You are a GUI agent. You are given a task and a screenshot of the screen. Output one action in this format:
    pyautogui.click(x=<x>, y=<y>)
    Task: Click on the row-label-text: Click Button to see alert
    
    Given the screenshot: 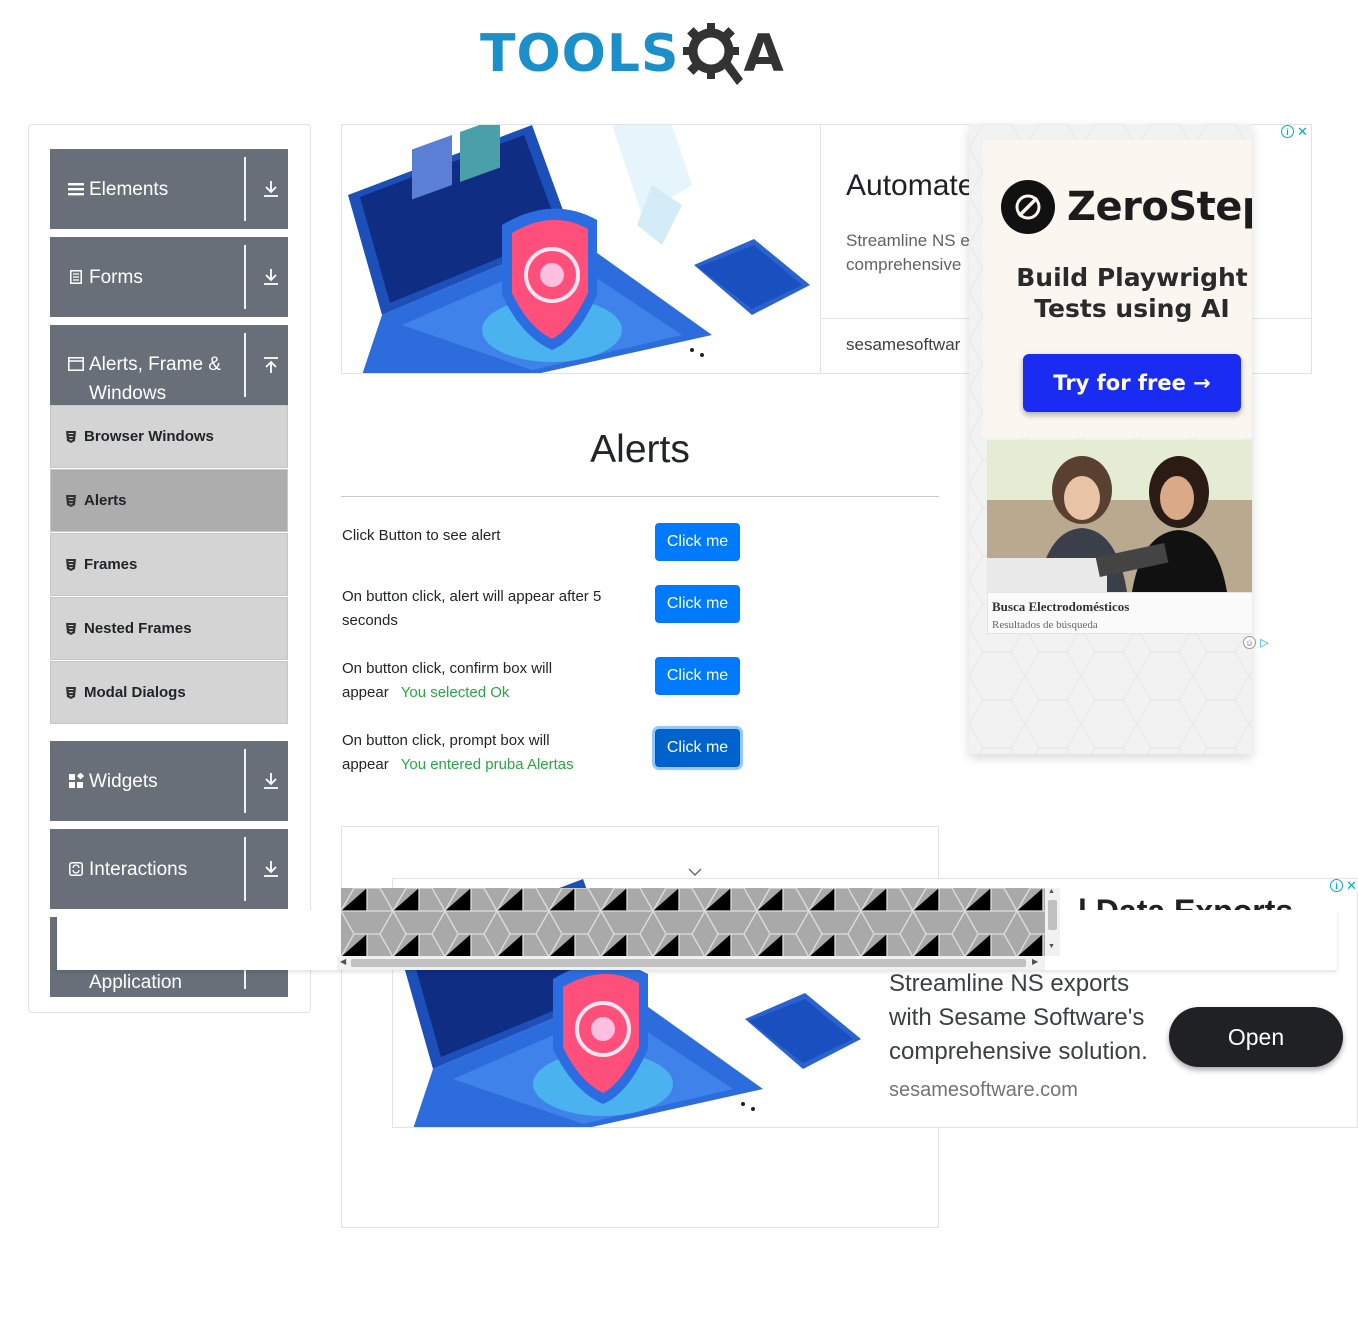 What is the action you would take?
    pyautogui.click(x=421, y=535)
    